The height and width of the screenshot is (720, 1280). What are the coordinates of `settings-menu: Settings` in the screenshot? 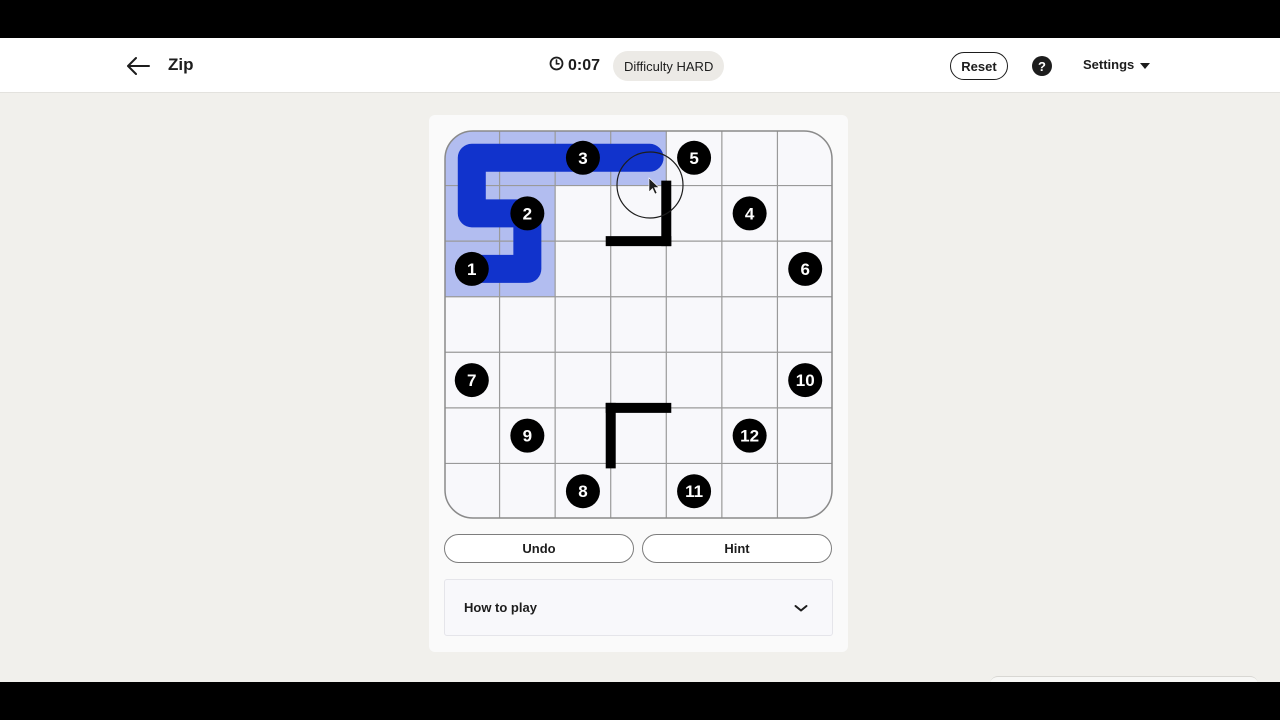 It's located at (1117, 64).